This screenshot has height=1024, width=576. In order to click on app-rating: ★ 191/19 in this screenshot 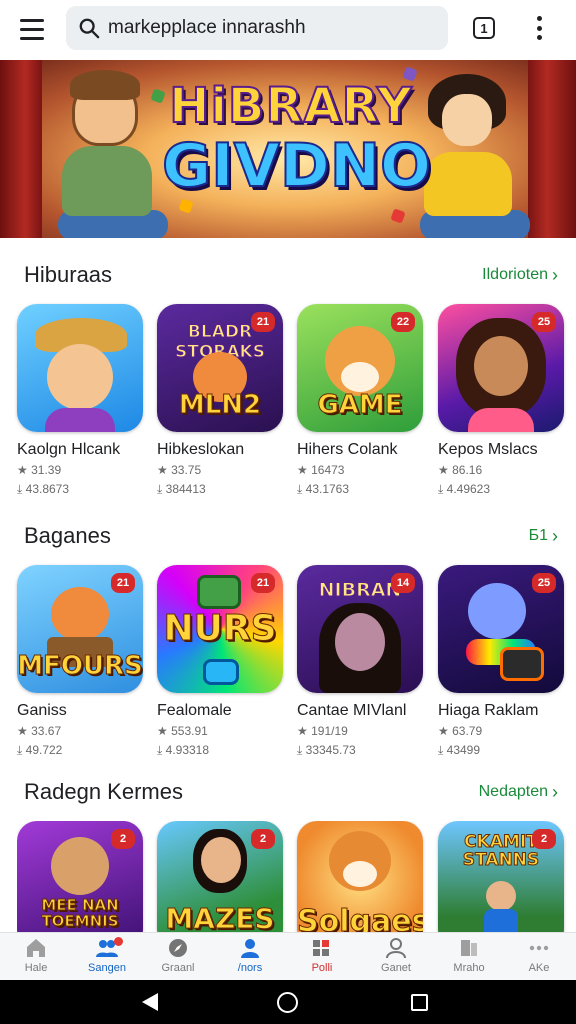, I will do `click(322, 731)`.